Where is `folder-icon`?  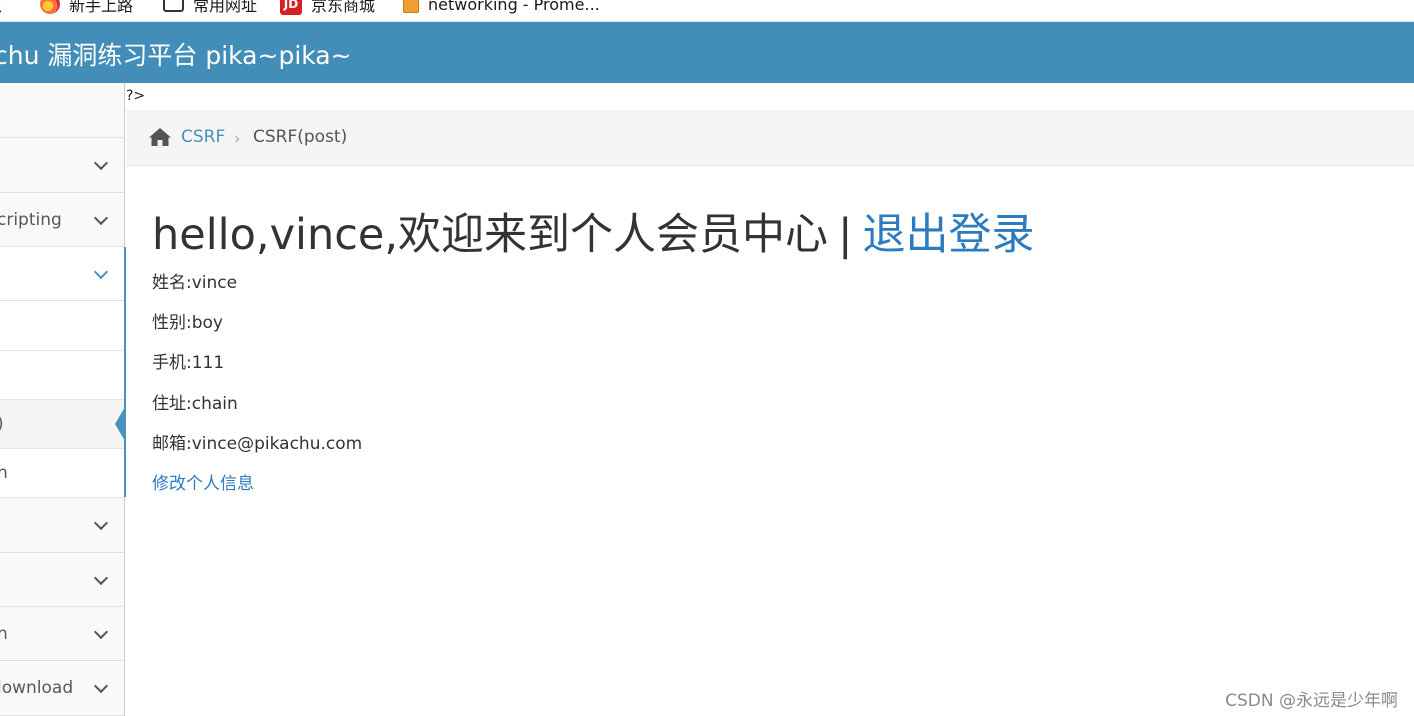
folder-icon is located at coordinates (173, 6).